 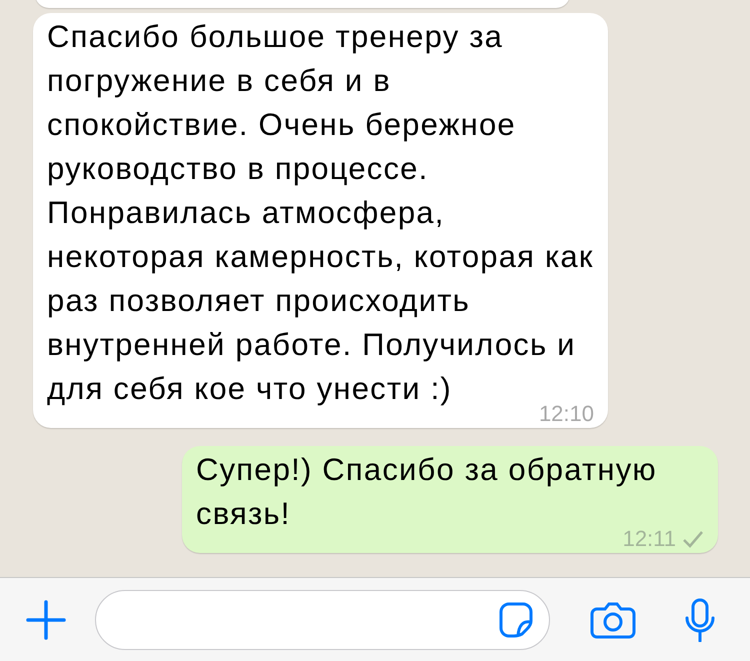 I want to click on camera-icon, so click(x=613, y=619).